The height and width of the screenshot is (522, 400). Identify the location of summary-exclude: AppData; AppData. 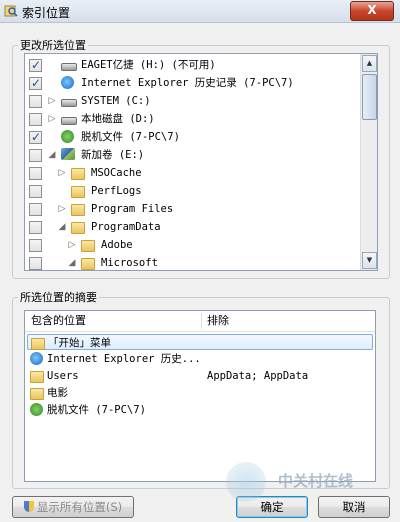
(258, 376).